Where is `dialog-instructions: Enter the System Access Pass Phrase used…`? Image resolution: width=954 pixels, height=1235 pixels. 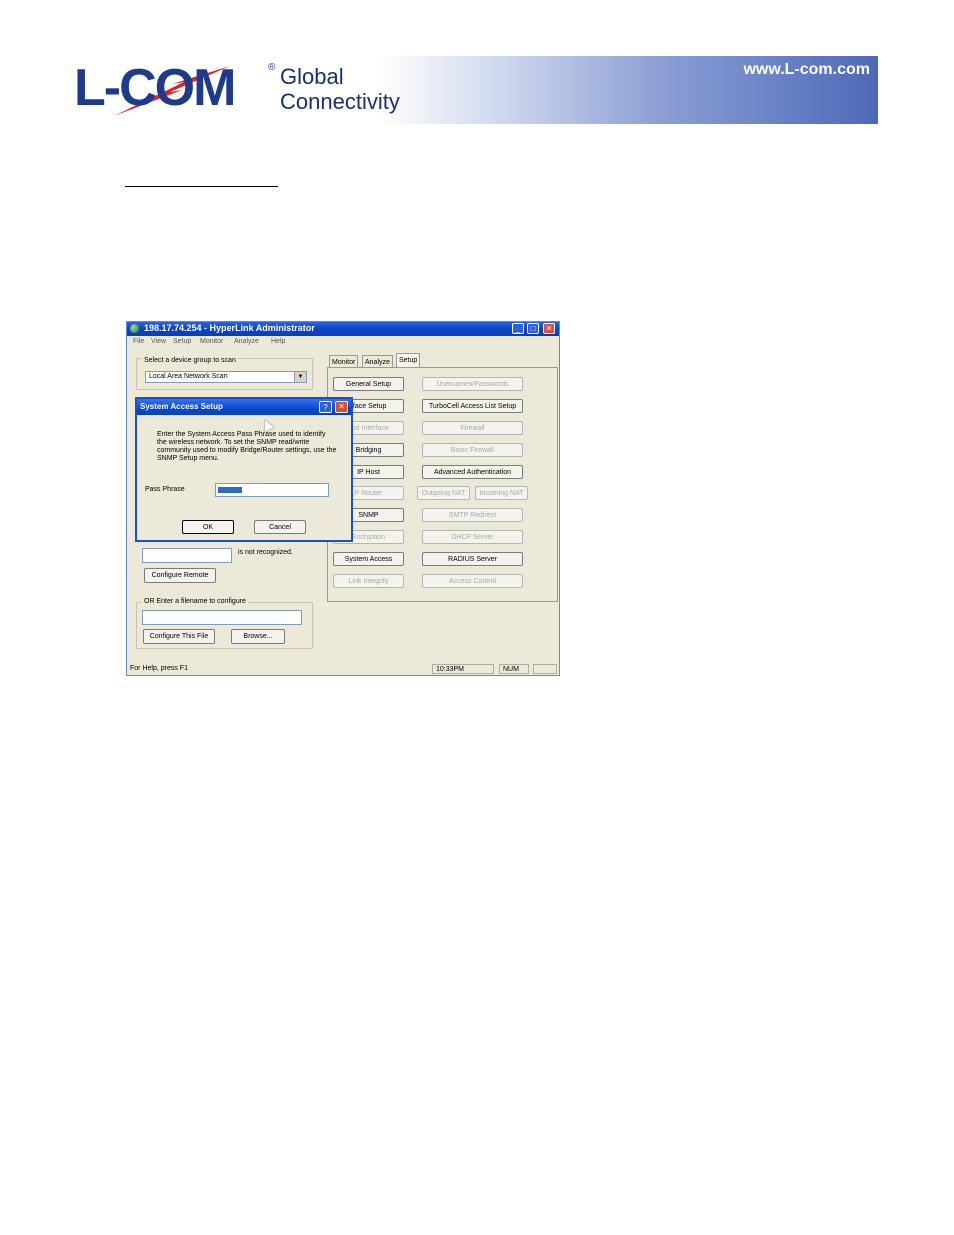
dialog-instructions: Enter the System Access Pass Phrase used… is located at coordinates (247, 446).